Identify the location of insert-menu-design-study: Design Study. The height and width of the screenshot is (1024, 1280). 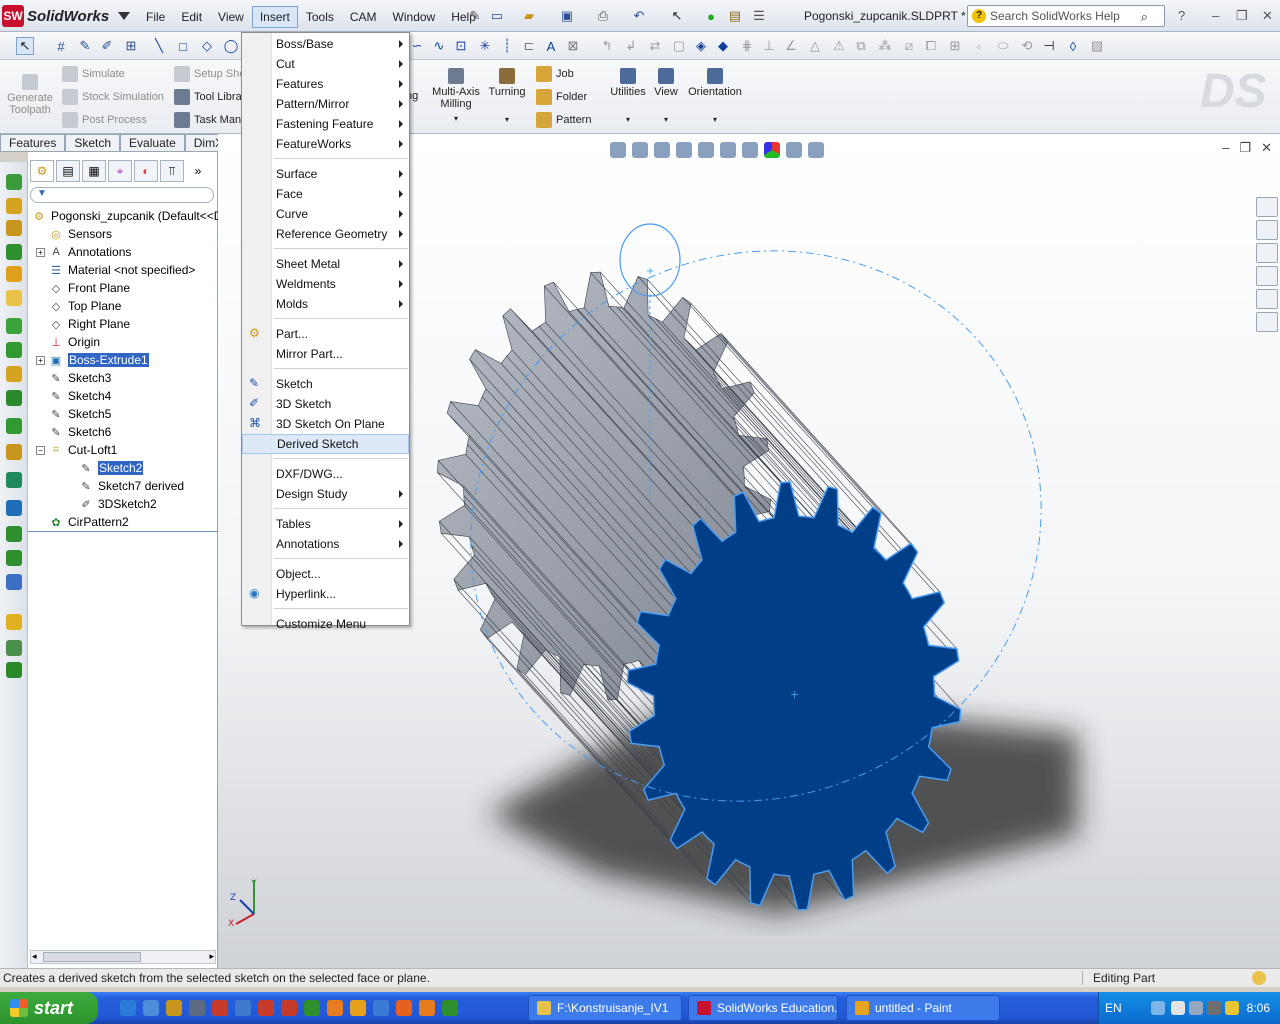
(325, 494).